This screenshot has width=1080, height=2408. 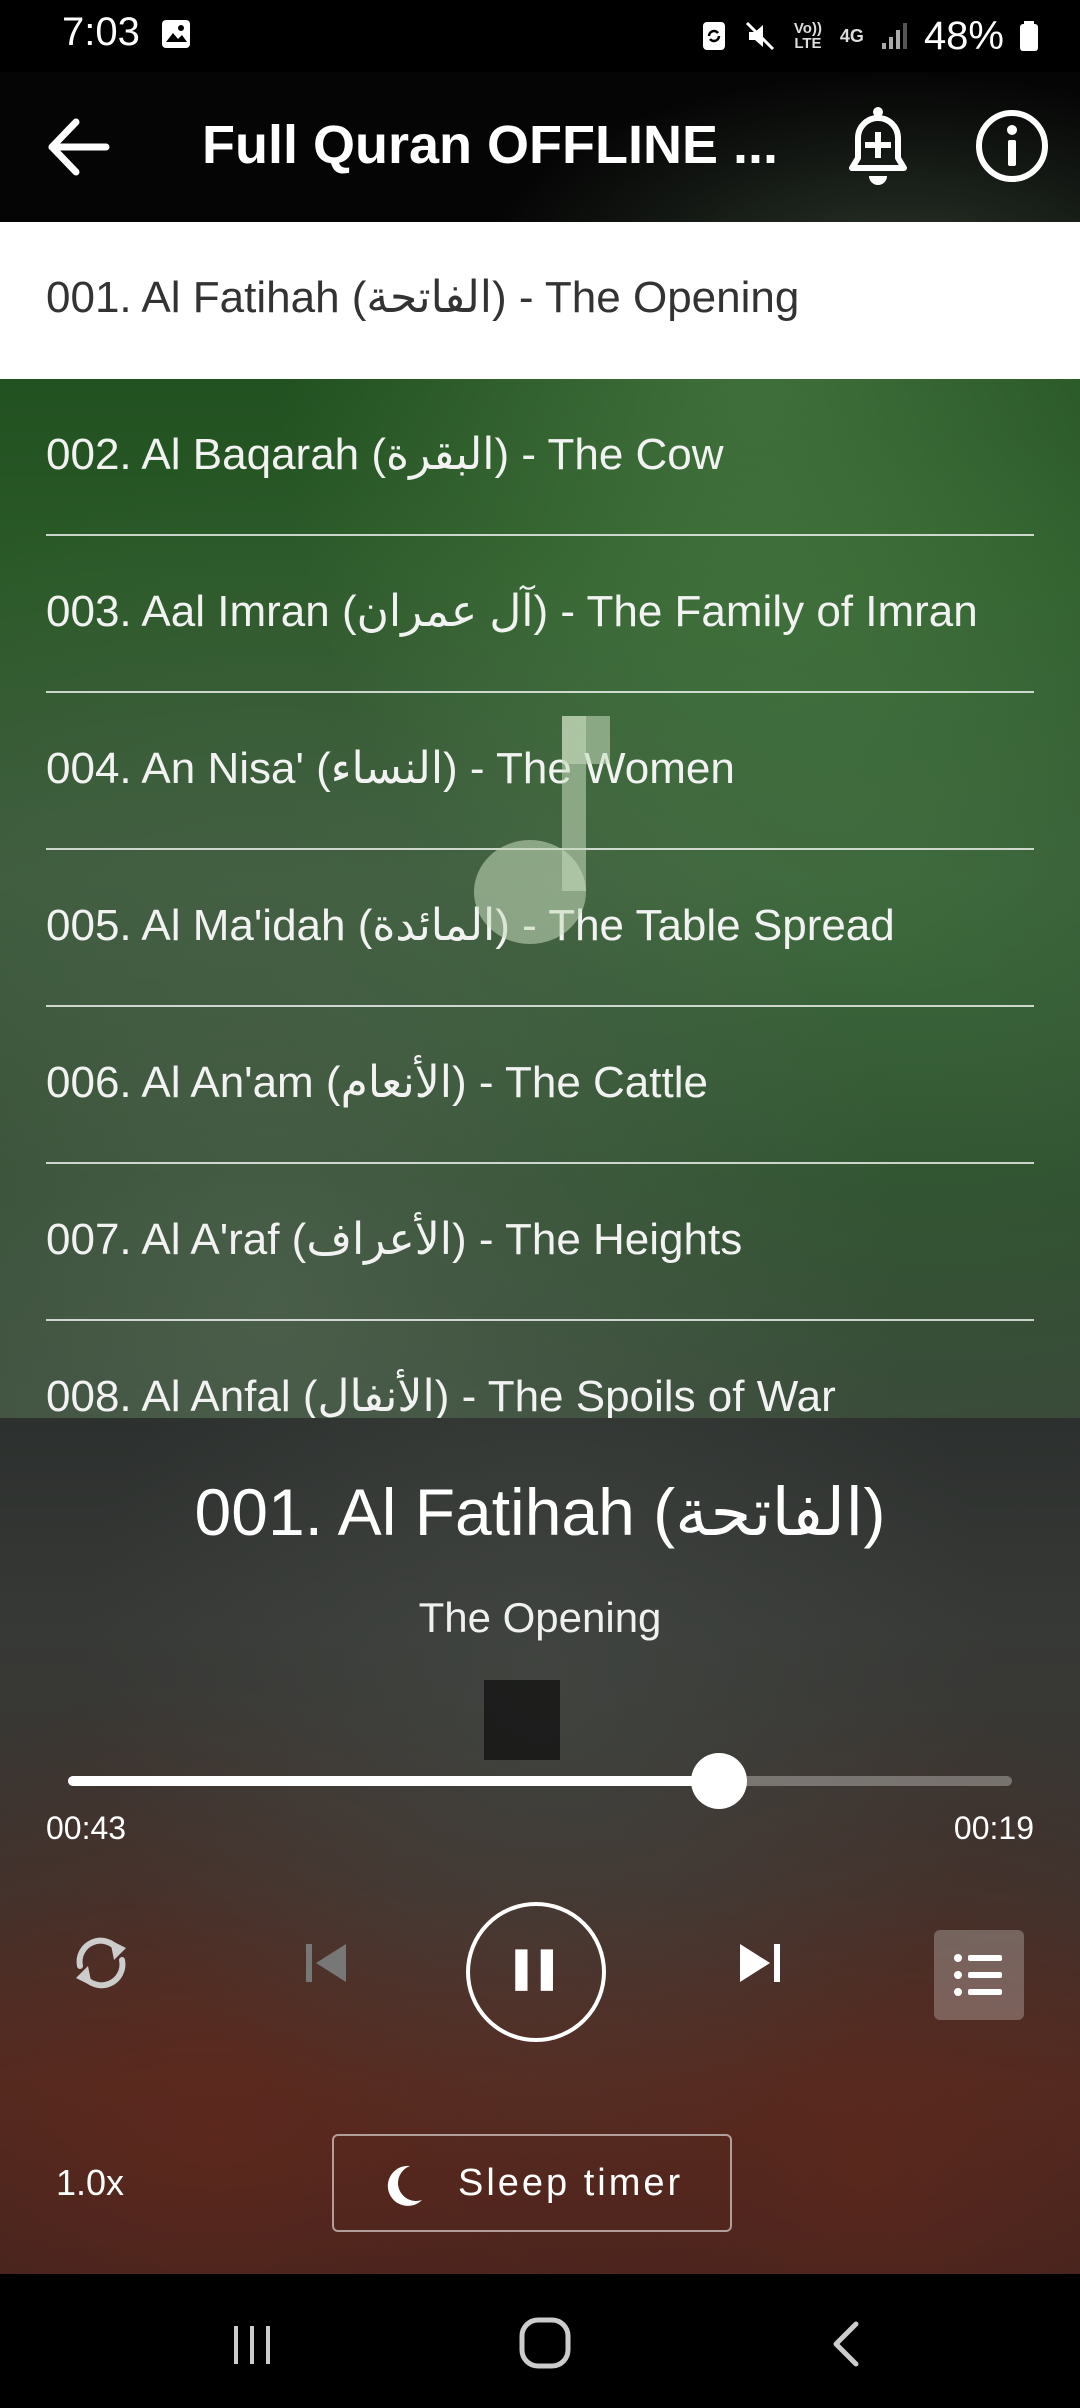 What do you see at coordinates (90, 2183) in the screenshot?
I see `speed-button: 1.0x` at bounding box center [90, 2183].